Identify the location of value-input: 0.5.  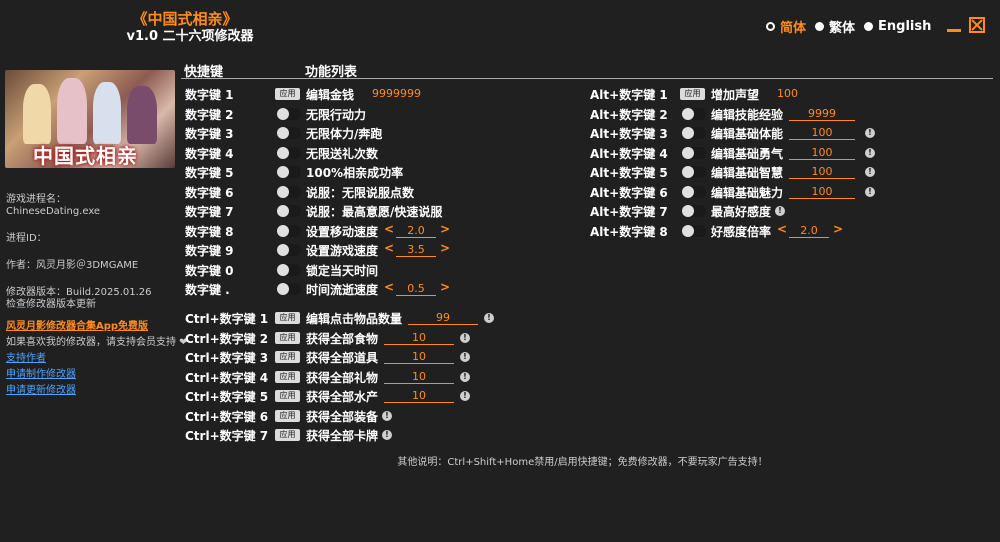
(416, 289).